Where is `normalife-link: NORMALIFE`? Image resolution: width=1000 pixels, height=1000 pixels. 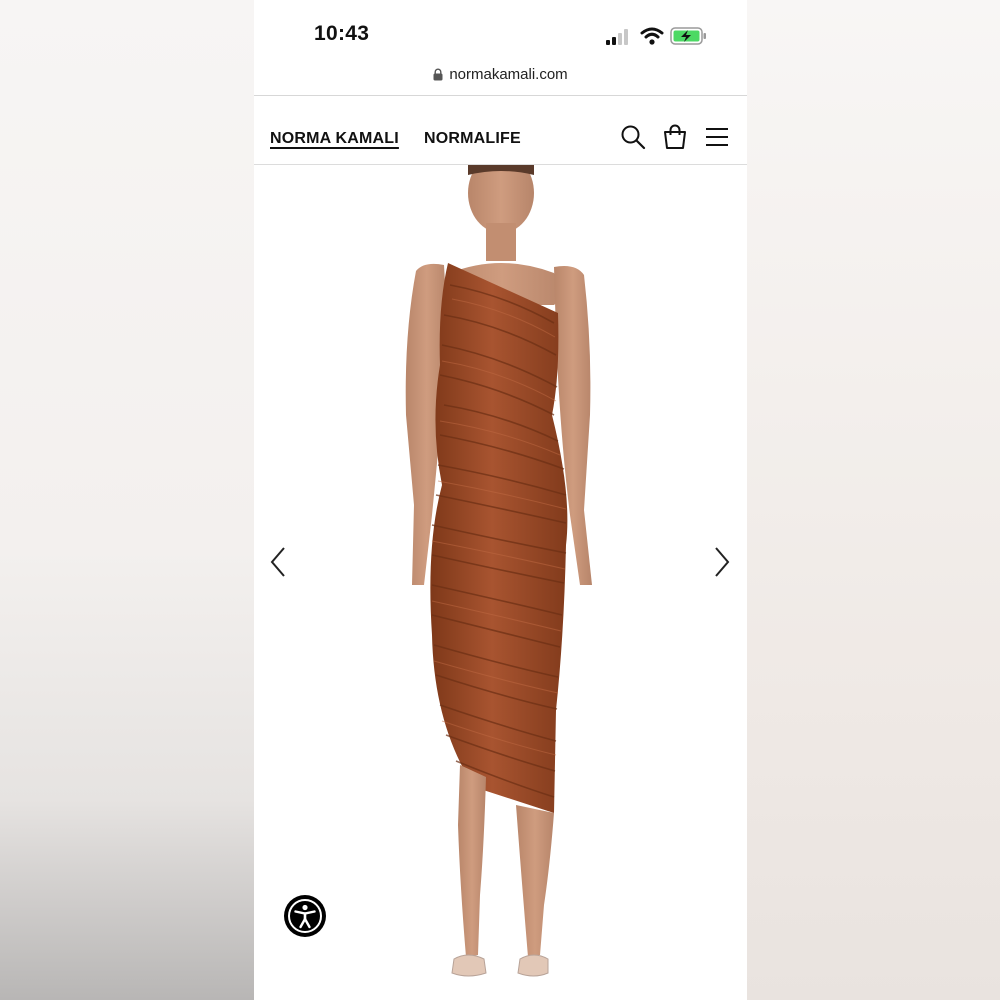 normalife-link: NORMALIFE is located at coordinates (472, 139).